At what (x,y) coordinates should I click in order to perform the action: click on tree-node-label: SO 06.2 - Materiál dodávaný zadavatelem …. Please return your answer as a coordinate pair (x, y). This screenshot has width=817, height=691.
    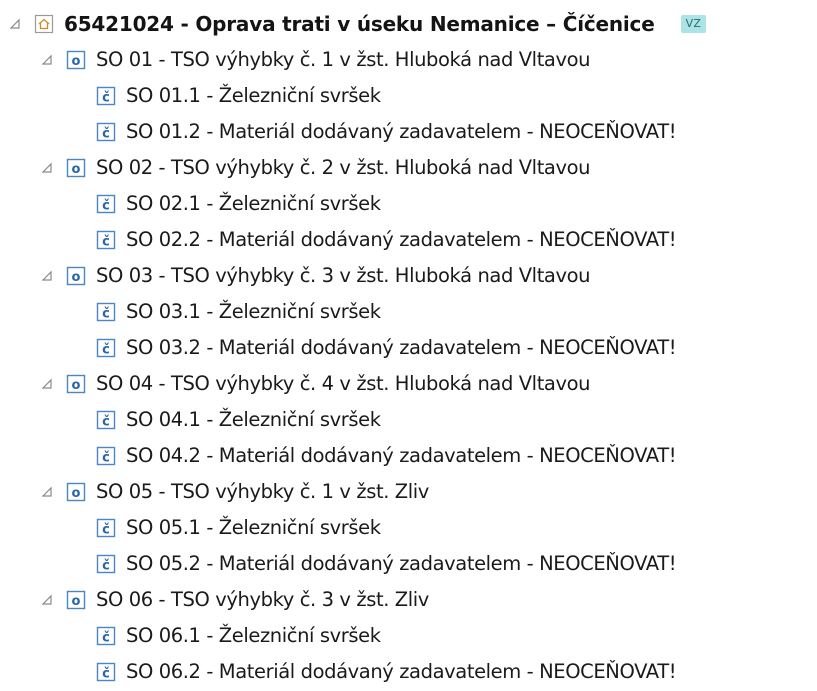
    Looking at the image, I should click on (401, 671).